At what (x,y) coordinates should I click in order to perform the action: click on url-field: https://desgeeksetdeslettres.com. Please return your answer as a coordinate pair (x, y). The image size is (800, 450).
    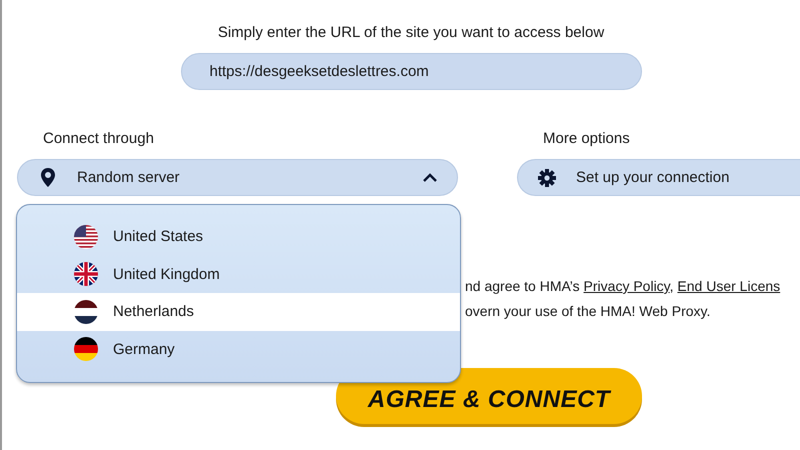
    Looking at the image, I should click on (411, 71).